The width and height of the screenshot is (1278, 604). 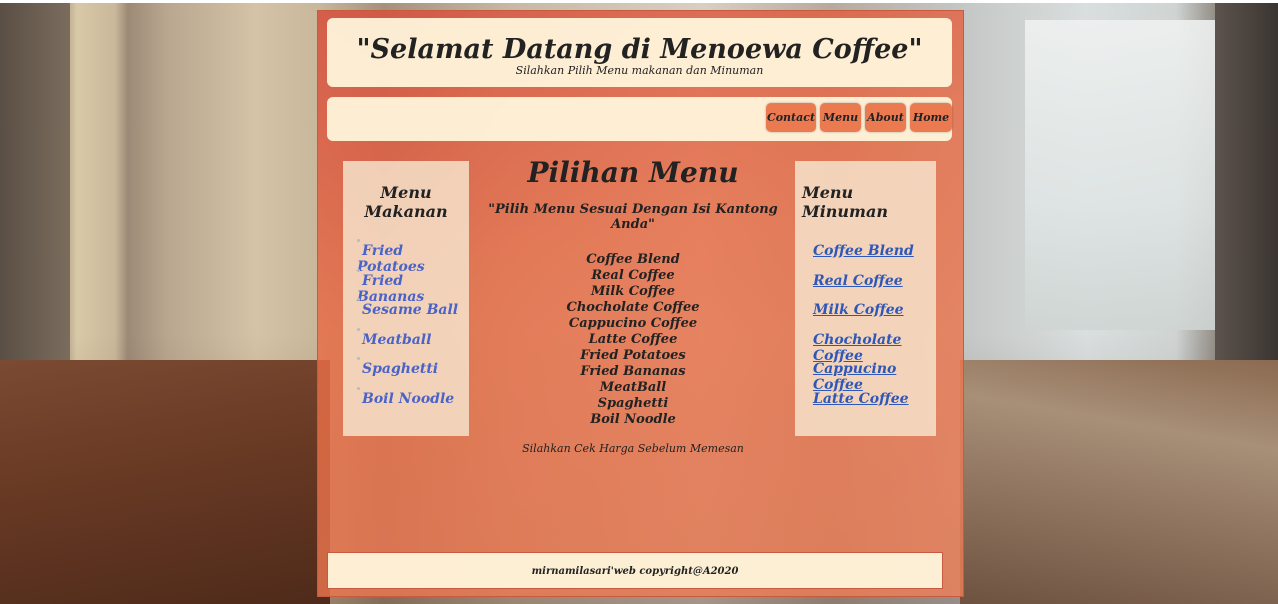 What do you see at coordinates (1119, 482) in the screenshot?
I see `background-table-right` at bounding box center [1119, 482].